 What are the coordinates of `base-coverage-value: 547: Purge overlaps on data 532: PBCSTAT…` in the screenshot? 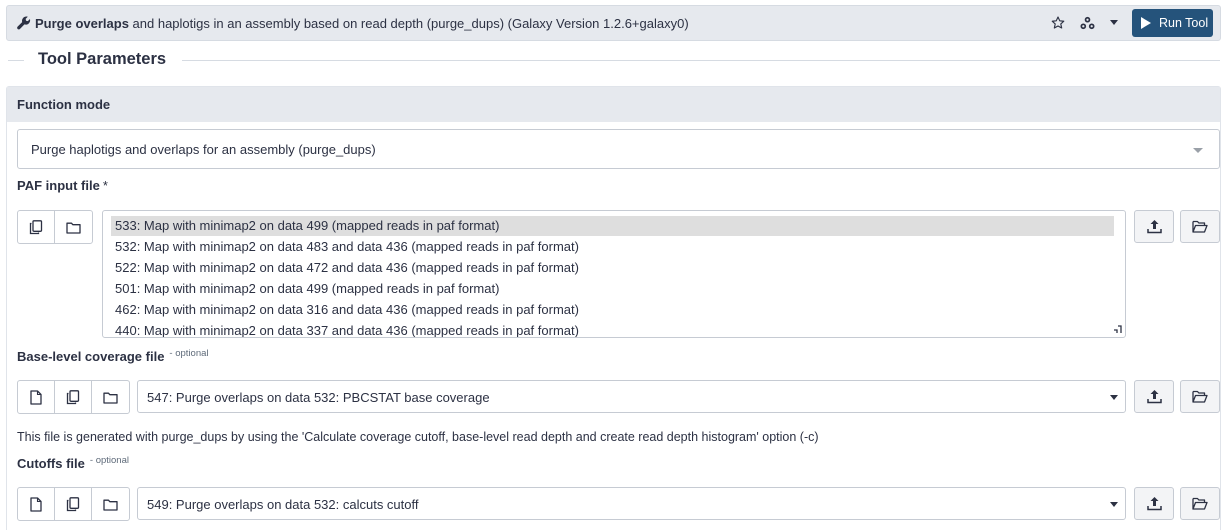 It's located at (318, 397).